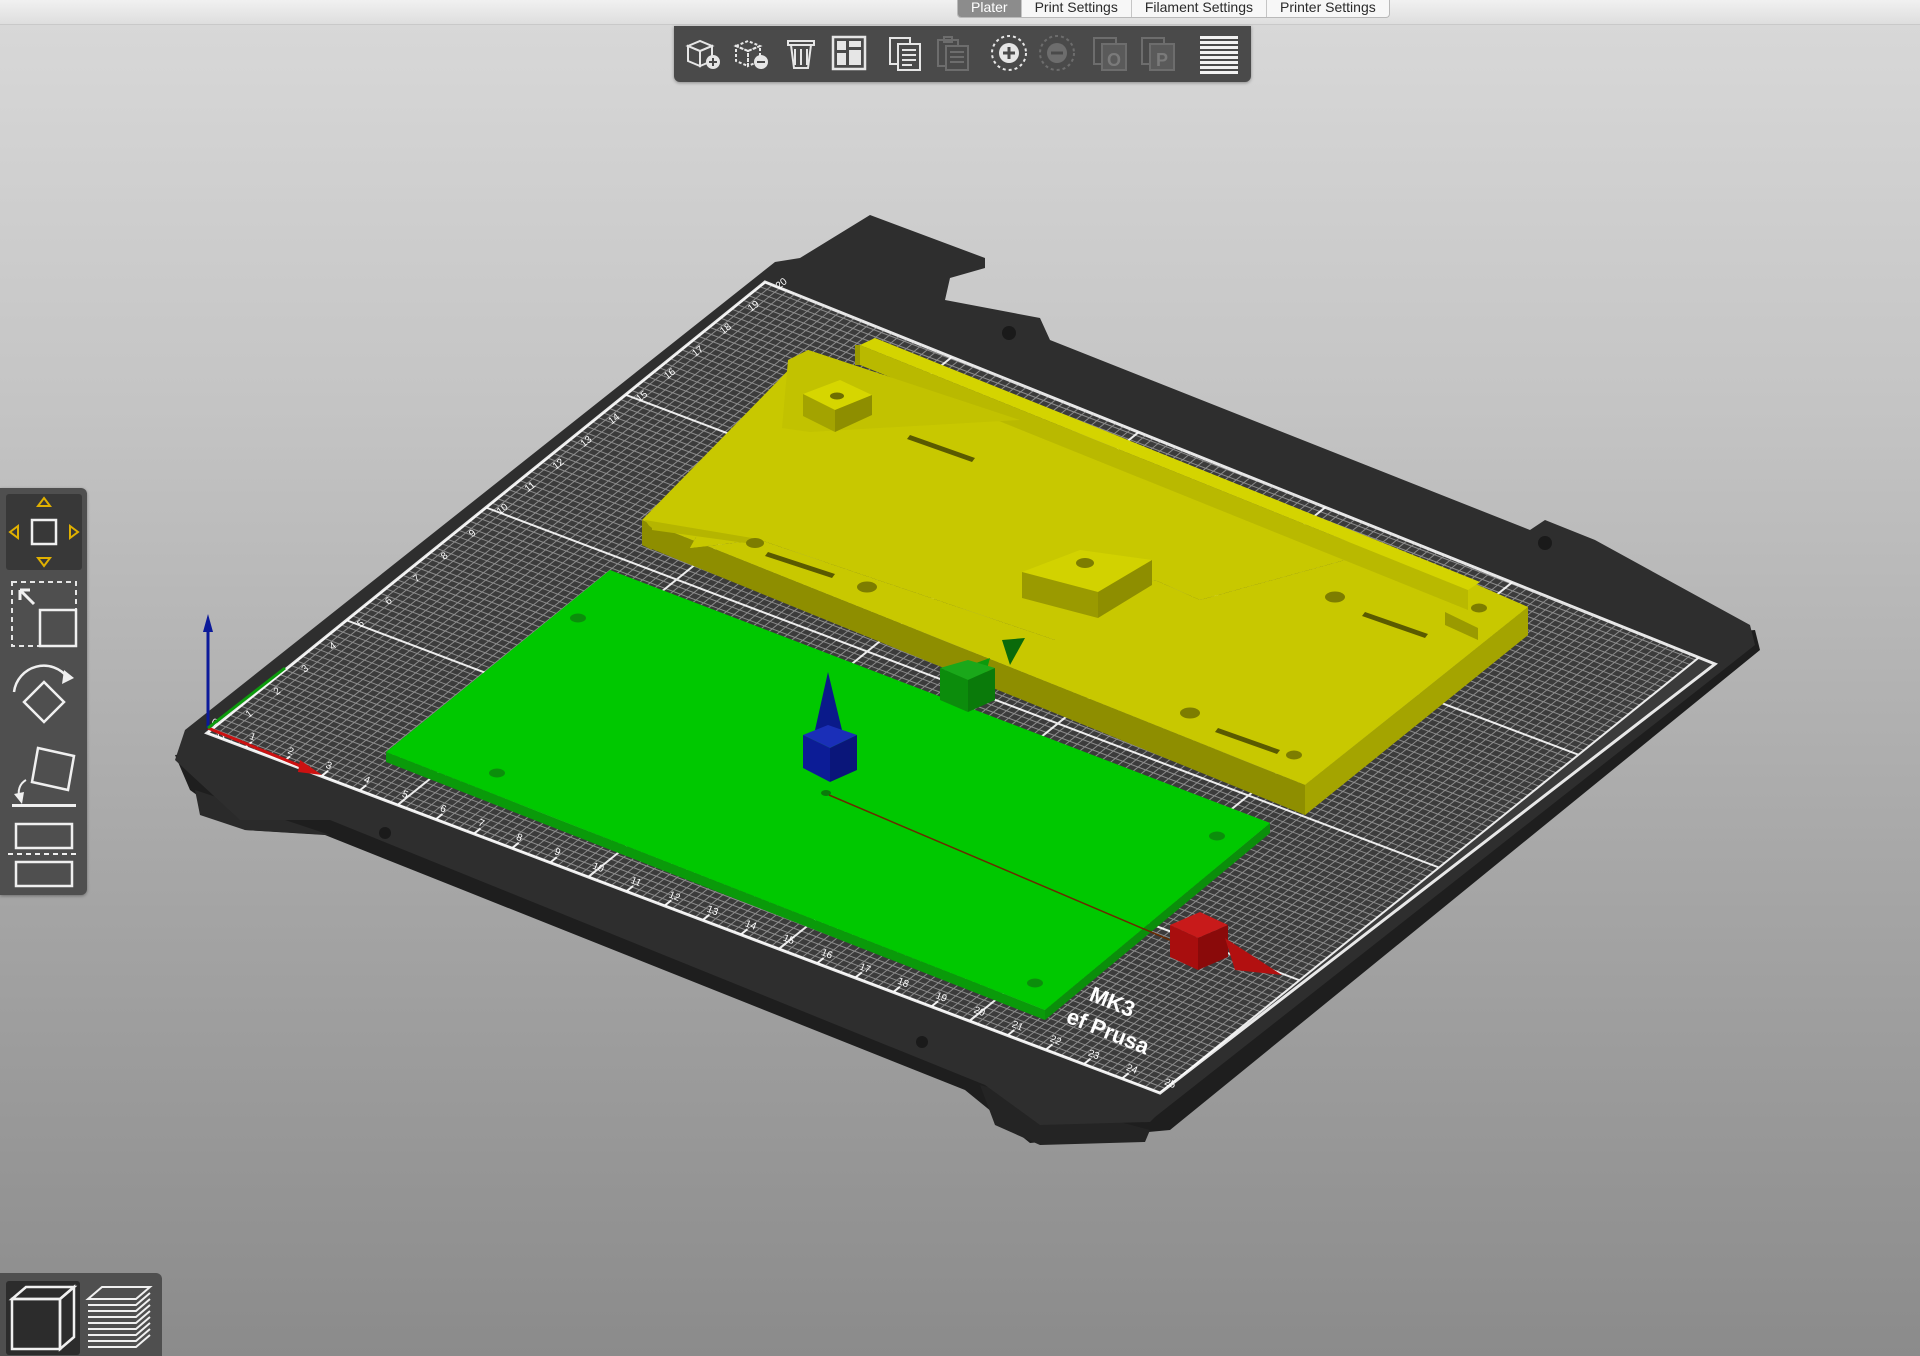 This screenshot has height=1356, width=1920. What do you see at coordinates (44, 854) in the screenshot?
I see `cut-gizmo-icon` at bounding box center [44, 854].